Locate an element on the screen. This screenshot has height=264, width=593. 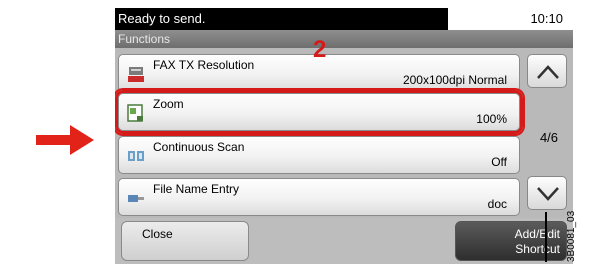
continuous-scan-icon is located at coordinates (136, 156).